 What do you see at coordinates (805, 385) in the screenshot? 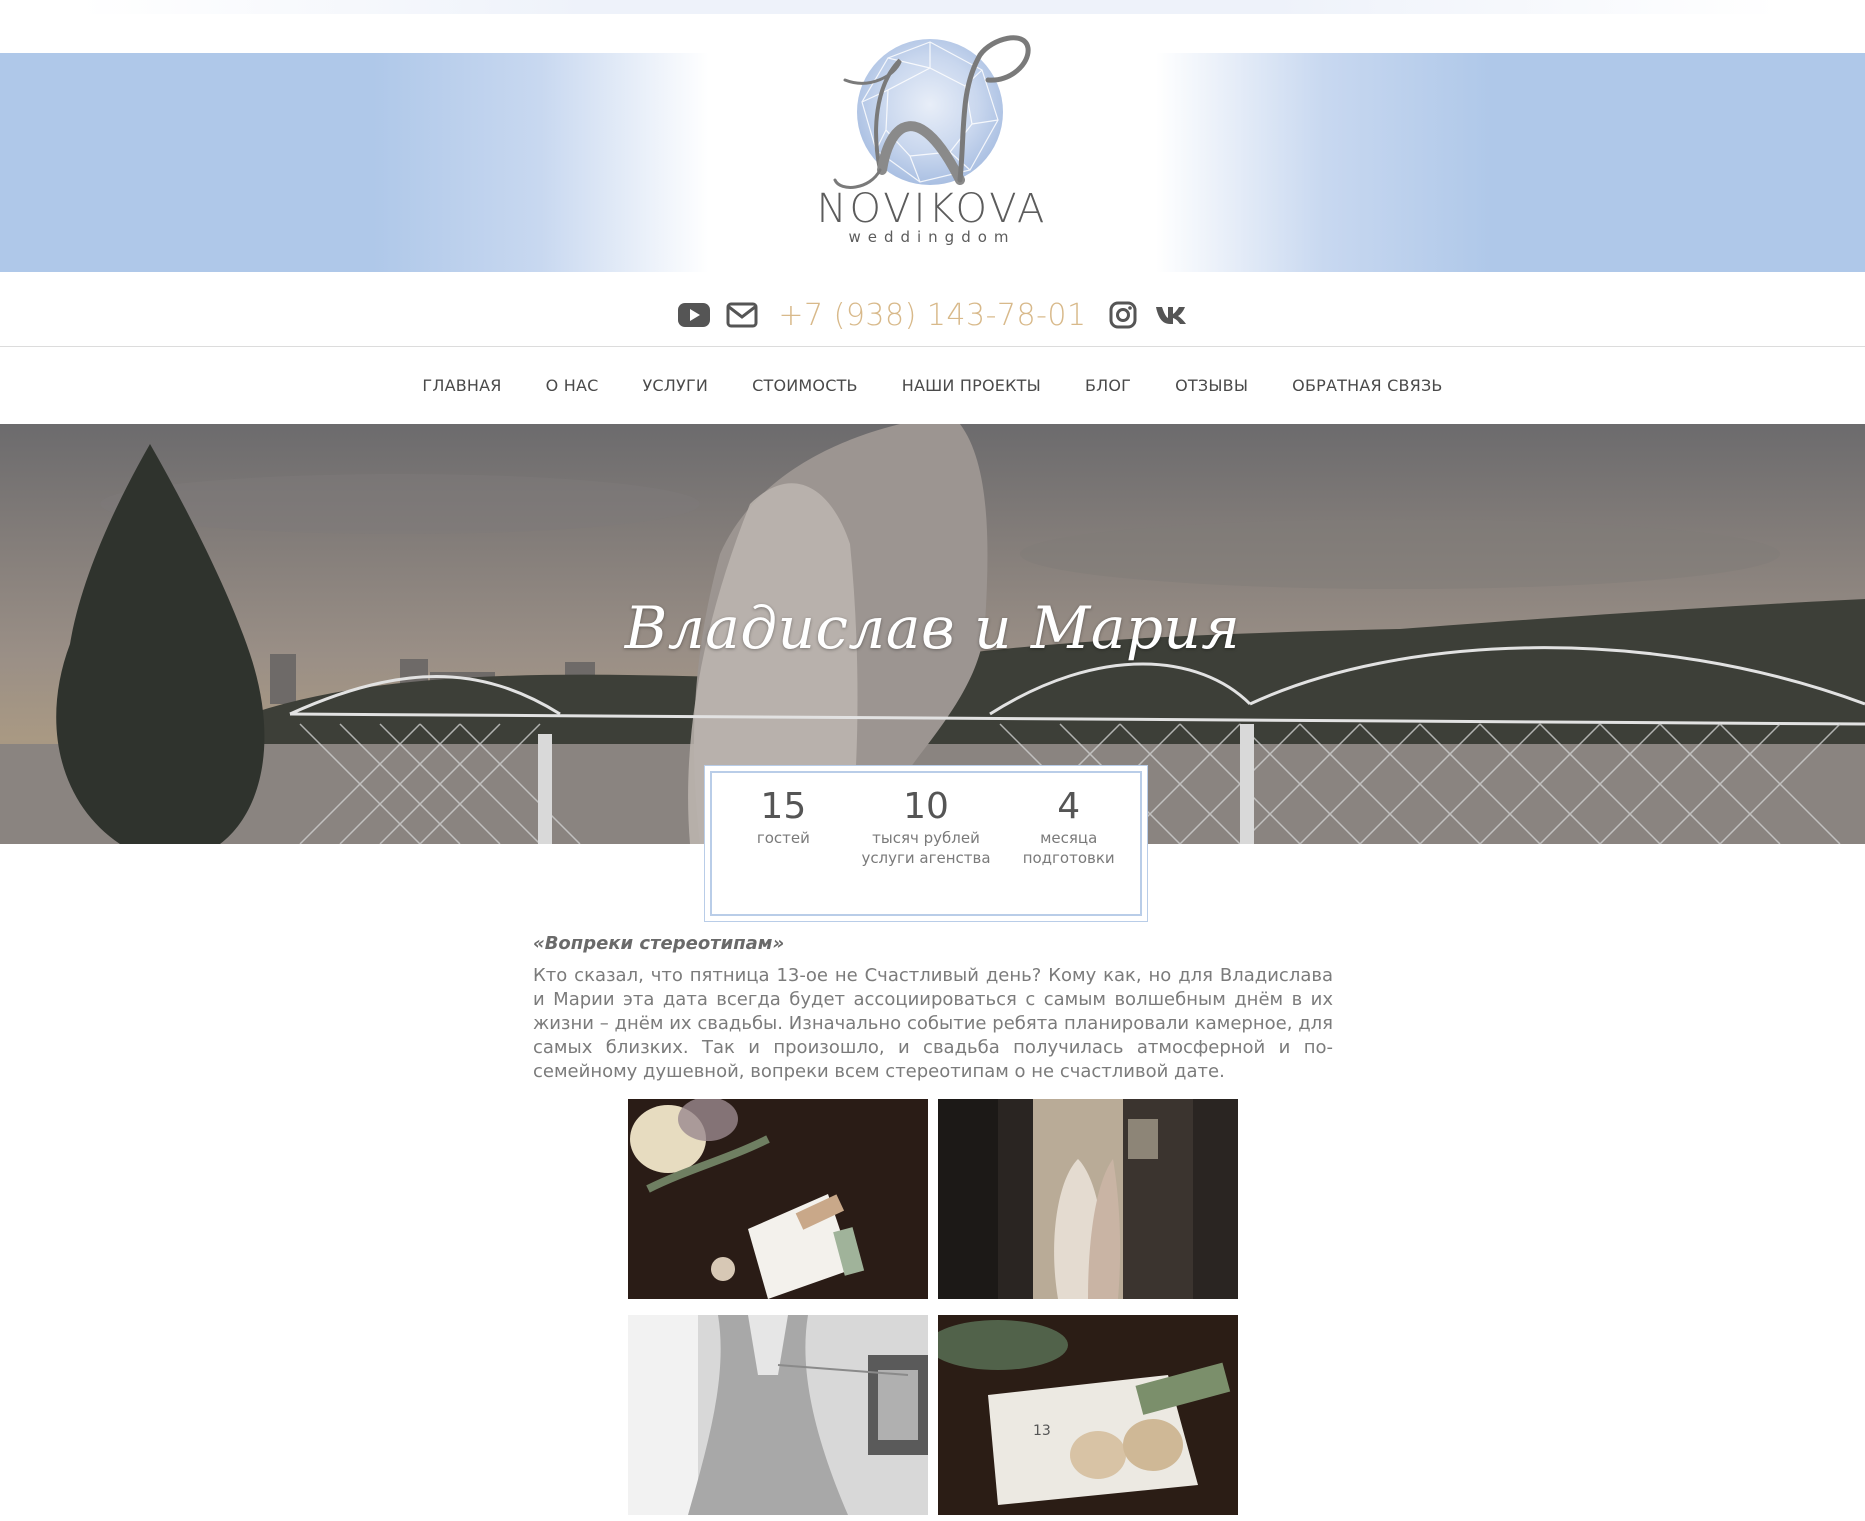
I see `nav-item-pricing: СТОИМОСТЬ` at bounding box center [805, 385].